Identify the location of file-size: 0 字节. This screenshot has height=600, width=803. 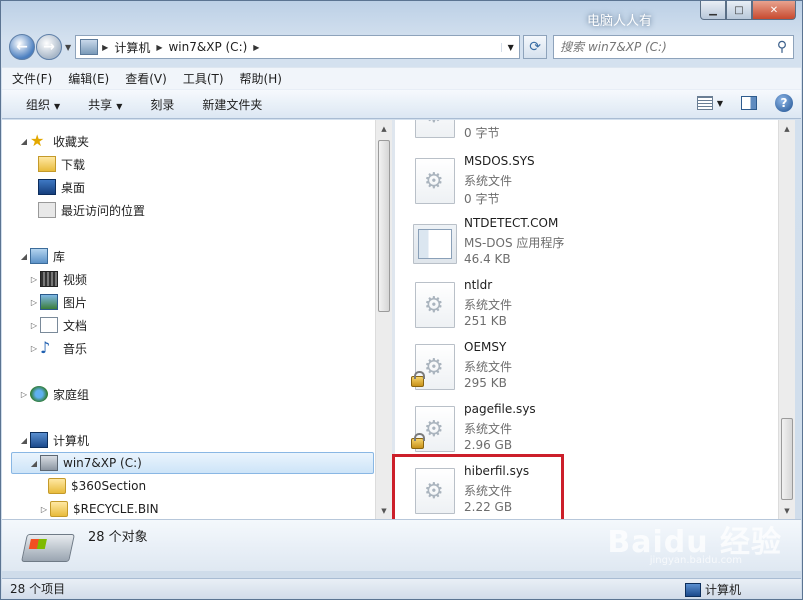
(482, 199).